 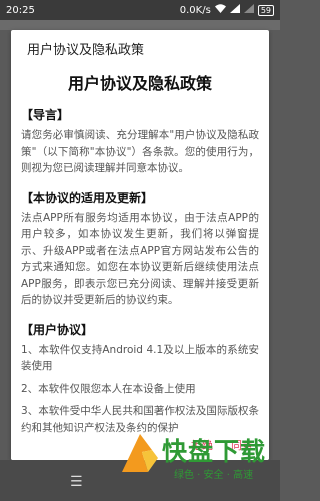 What do you see at coordinates (140, 25) in the screenshot?
I see `dim-overlay` at bounding box center [140, 25].